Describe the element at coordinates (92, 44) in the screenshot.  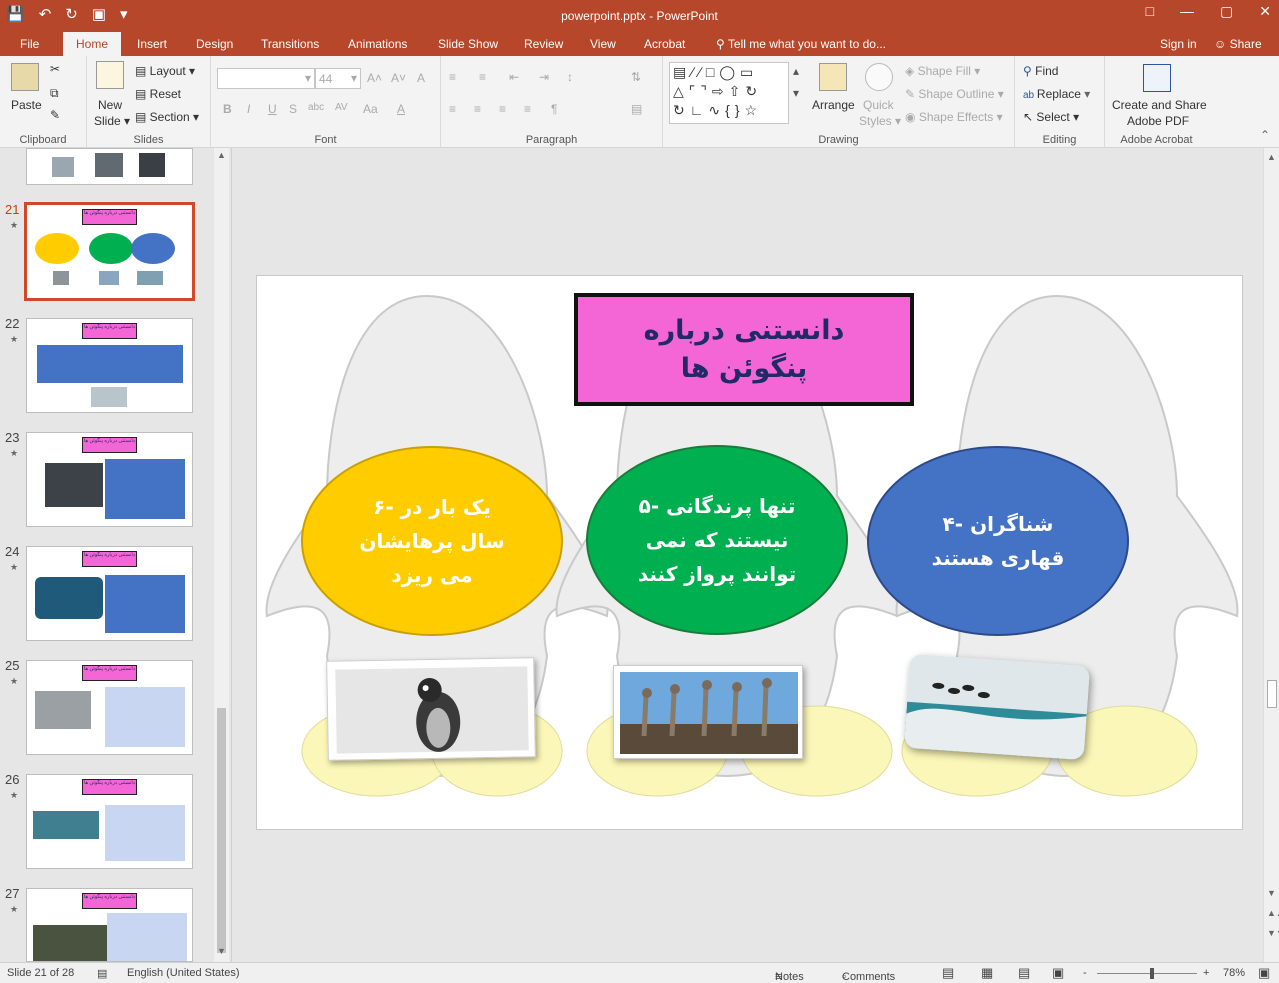
I see `tab-home: Home` at that location.